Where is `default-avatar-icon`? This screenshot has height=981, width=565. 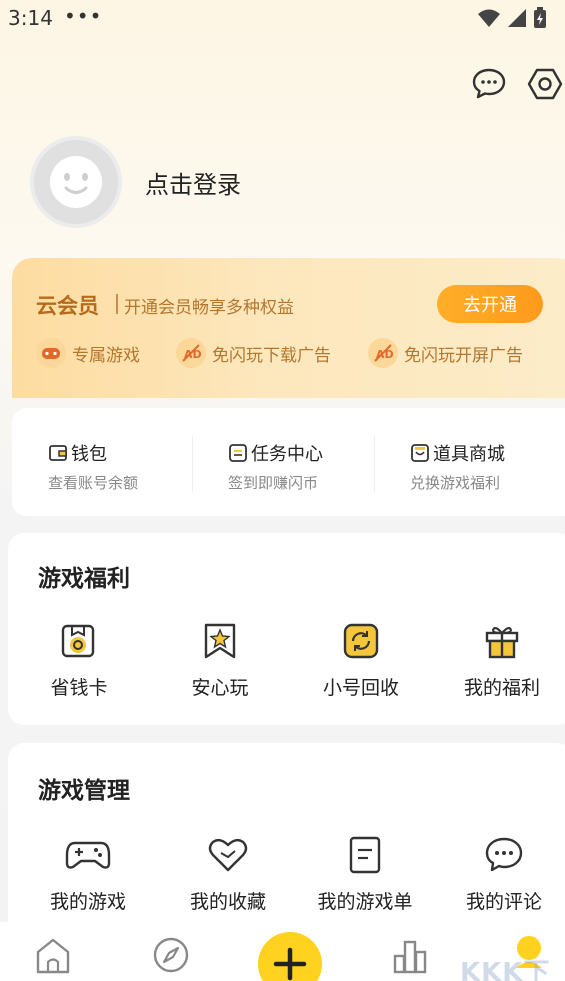 default-avatar-icon is located at coordinates (76, 182).